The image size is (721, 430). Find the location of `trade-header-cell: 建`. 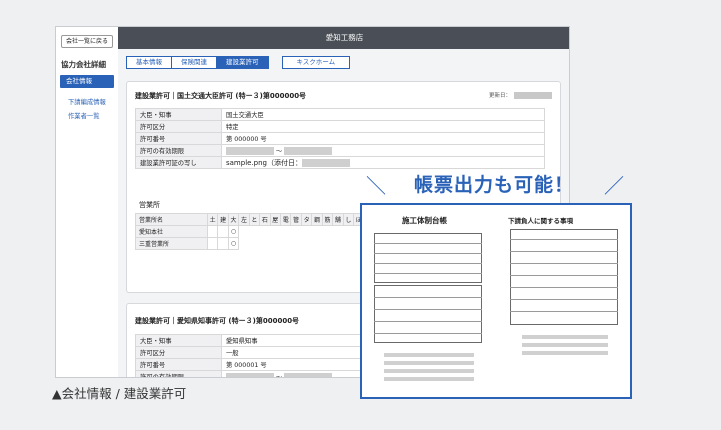

trade-header-cell: 建 is located at coordinates (223, 219).